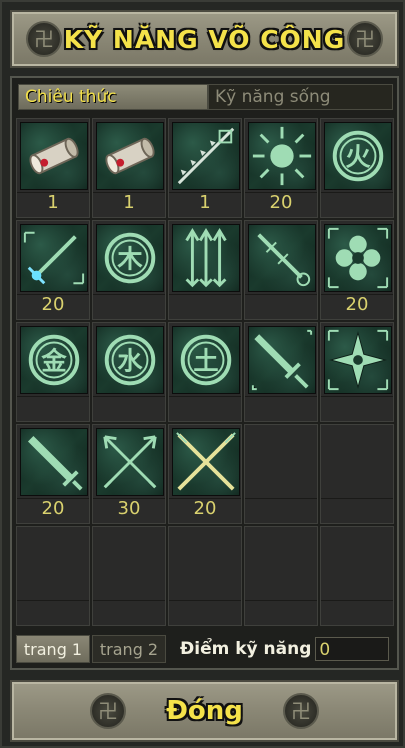 The height and width of the screenshot is (748, 405). I want to click on svg-text: 土, so click(205, 361).